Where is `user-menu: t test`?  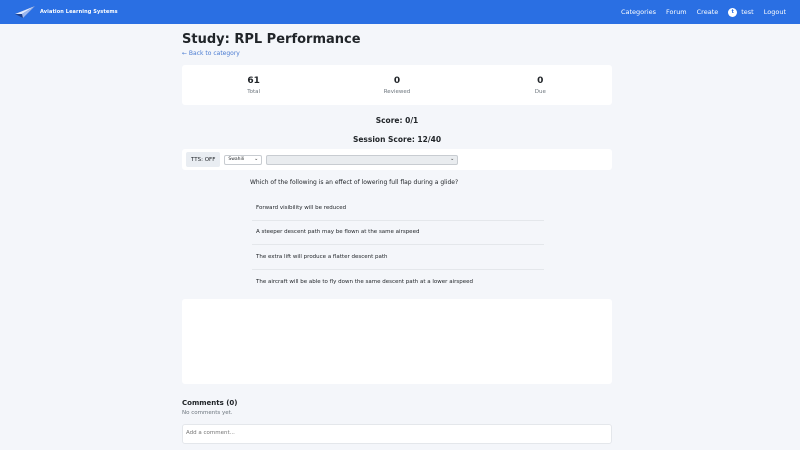 user-menu: t test is located at coordinates (741, 12).